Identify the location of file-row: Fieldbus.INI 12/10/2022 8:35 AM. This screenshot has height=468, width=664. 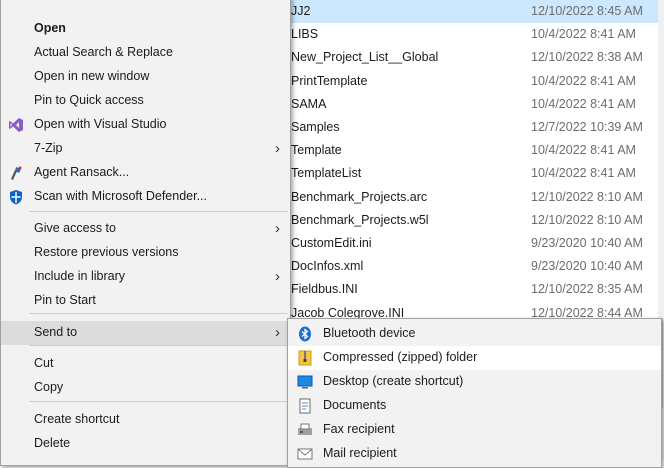
(456, 289).